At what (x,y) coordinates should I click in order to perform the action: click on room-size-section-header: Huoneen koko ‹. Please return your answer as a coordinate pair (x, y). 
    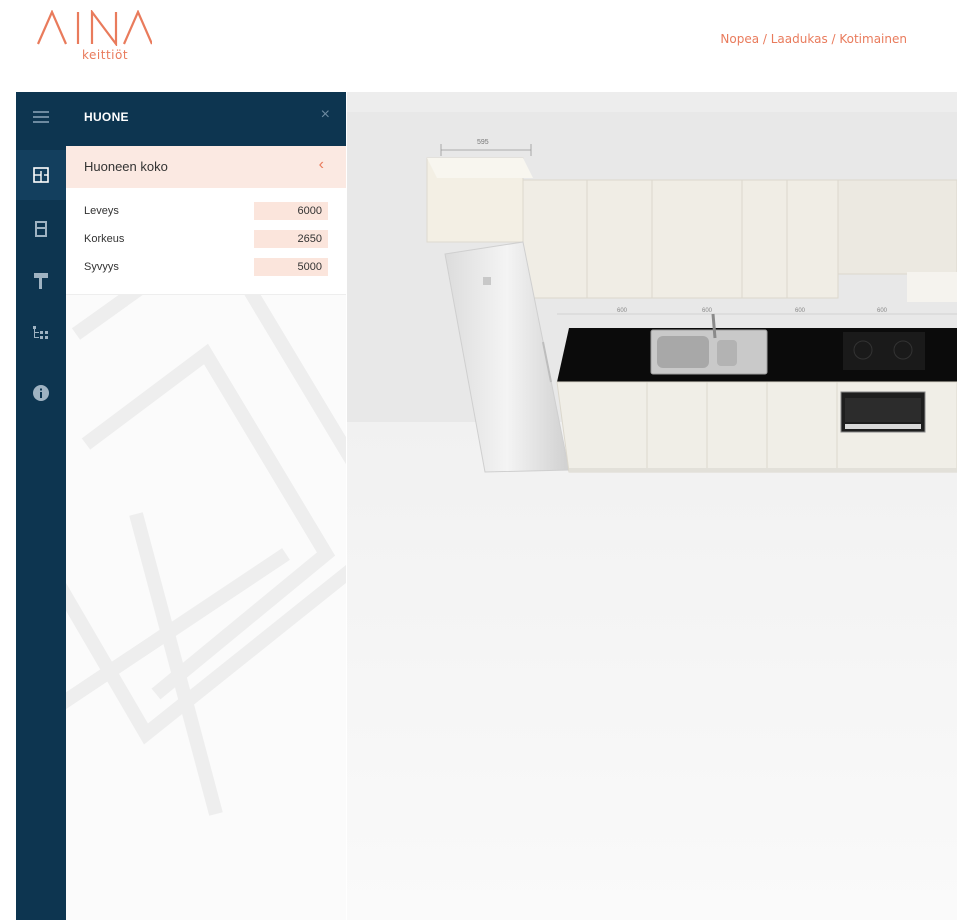
    Looking at the image, I should click on (206, 167).